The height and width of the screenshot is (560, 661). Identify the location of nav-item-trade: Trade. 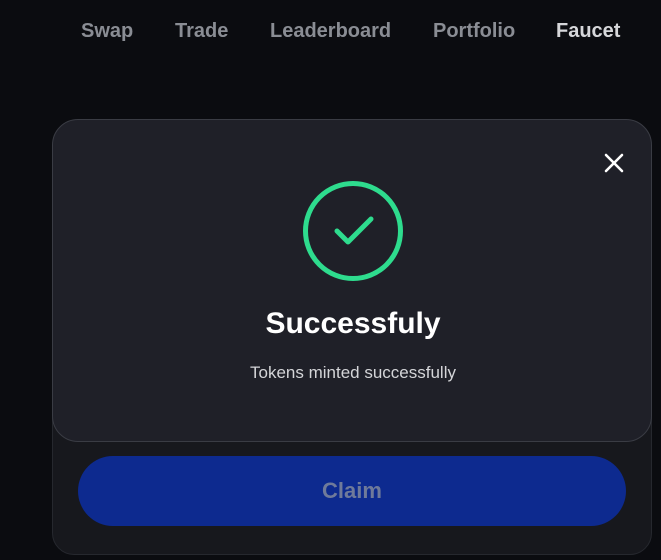
(201, 31).